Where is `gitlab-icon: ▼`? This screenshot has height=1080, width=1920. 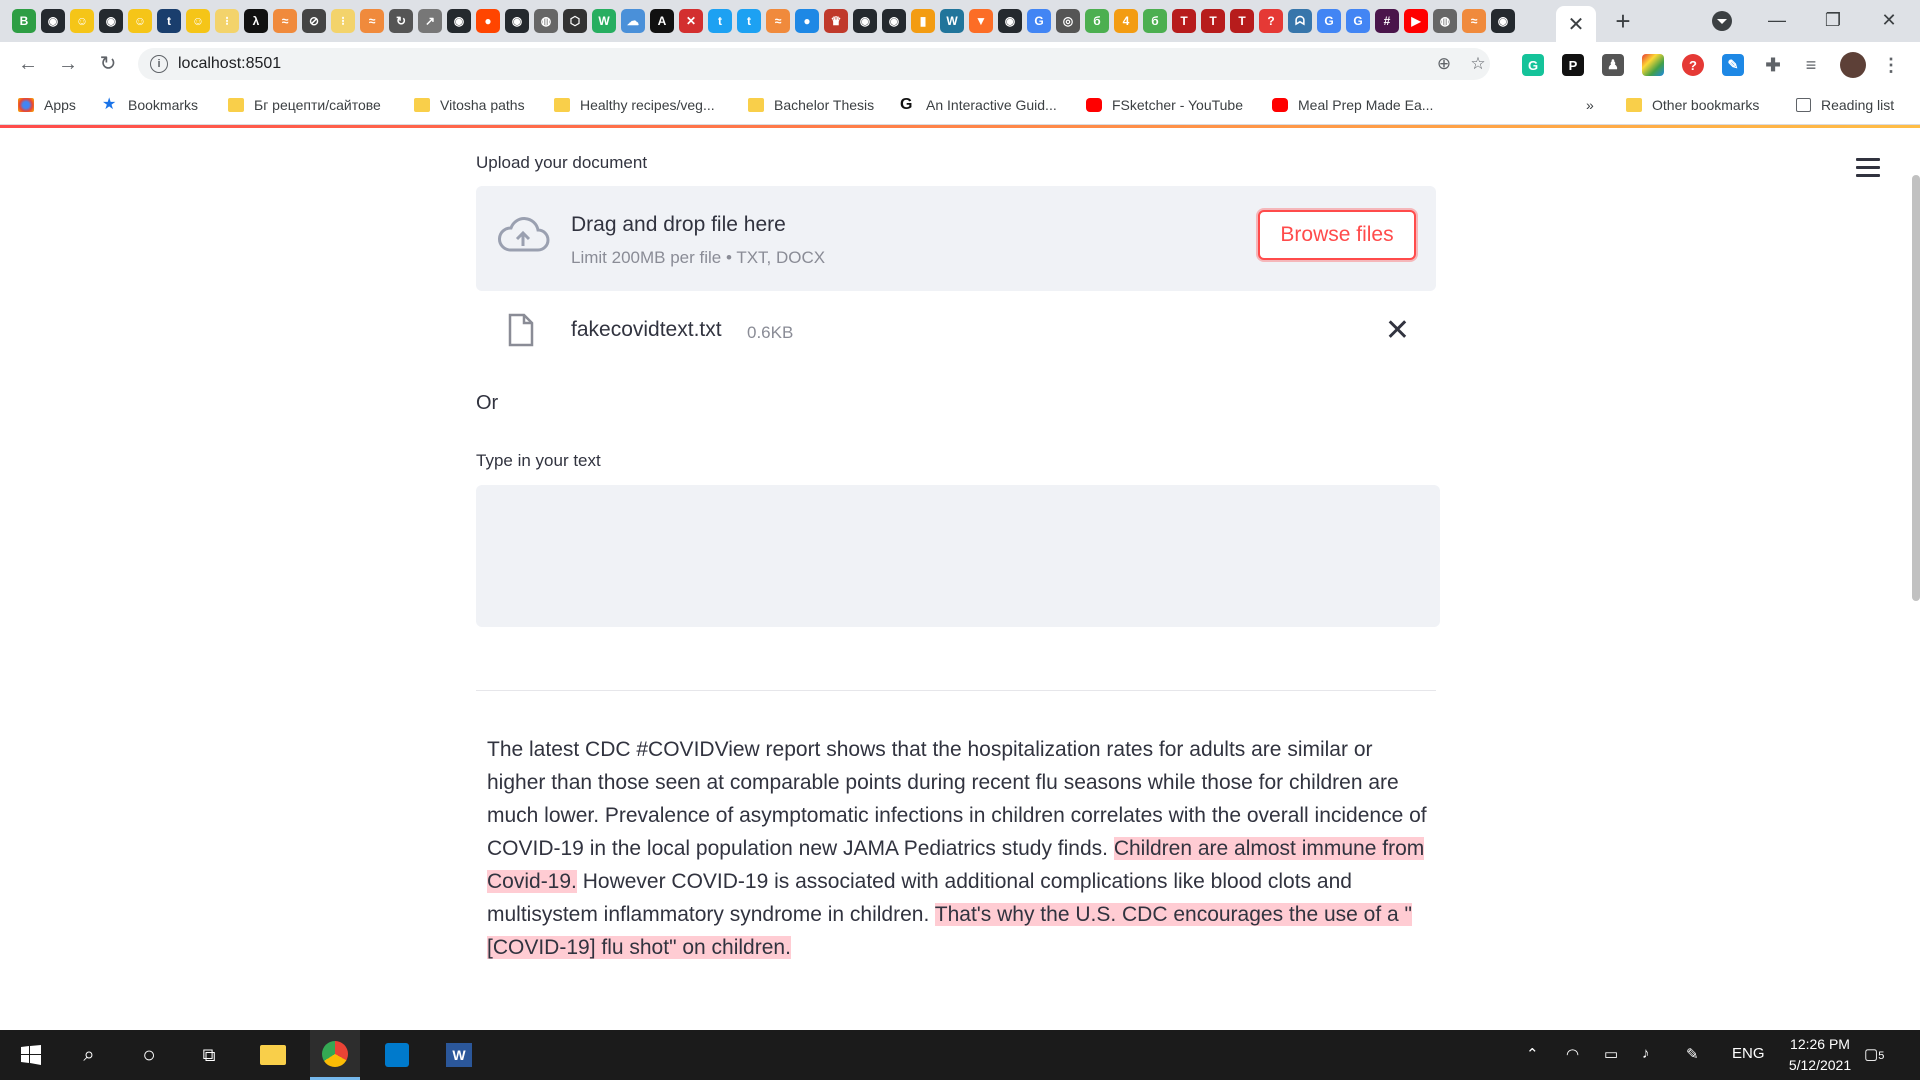
gitlab-icon: ▼ is located at coordinates (981, 21).